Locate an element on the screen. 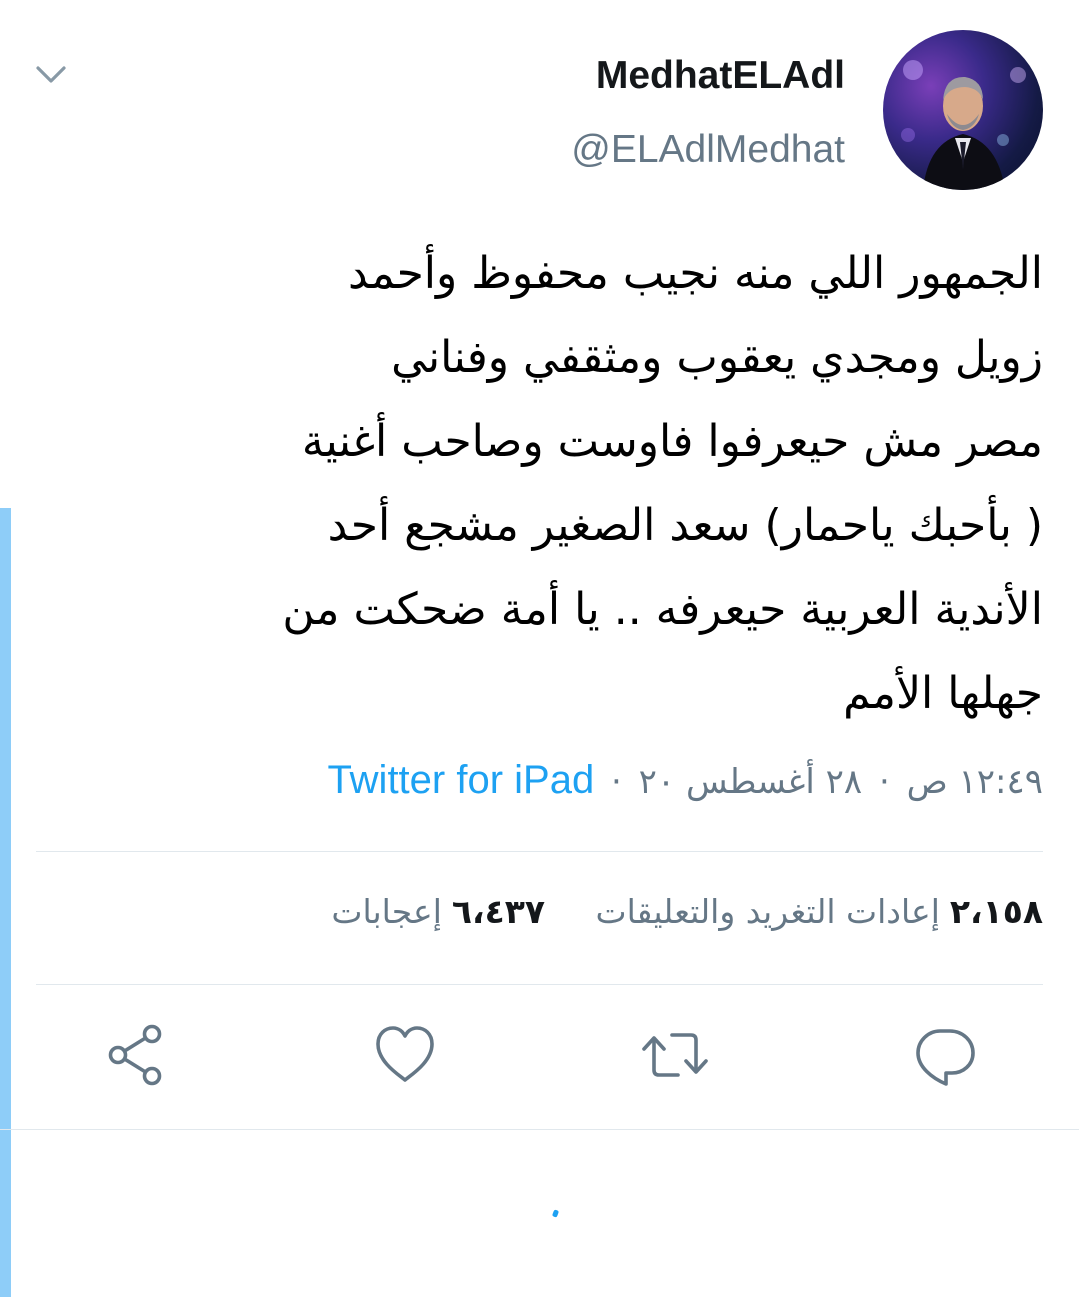 This screenshot has width=1079, height=1297. tweet-date: ٢٨ أغسطس ٢٠ is located at coordinates (750, 782).